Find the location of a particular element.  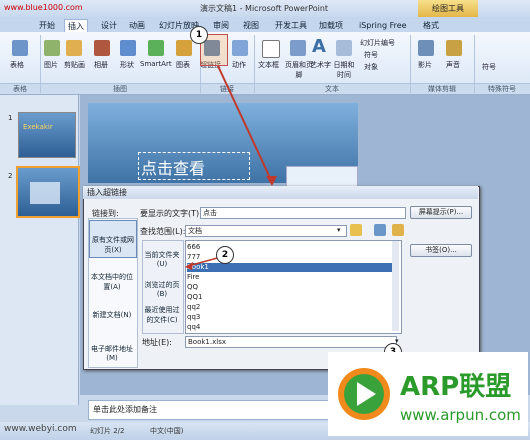

callout-1: 1 is located at coordinates (199, 35).